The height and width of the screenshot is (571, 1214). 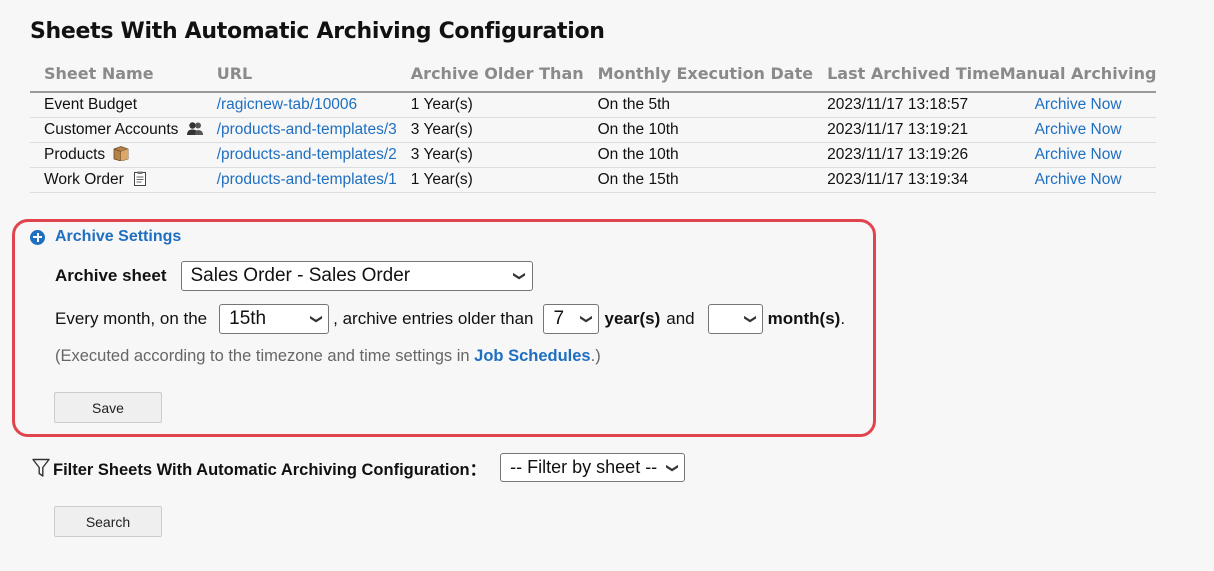 What do you see at coordinates (906, 130) in the screenshot?
I see `last-archived-cell: 2023/11/17 13:19:21` at bounding box center [906, 130].